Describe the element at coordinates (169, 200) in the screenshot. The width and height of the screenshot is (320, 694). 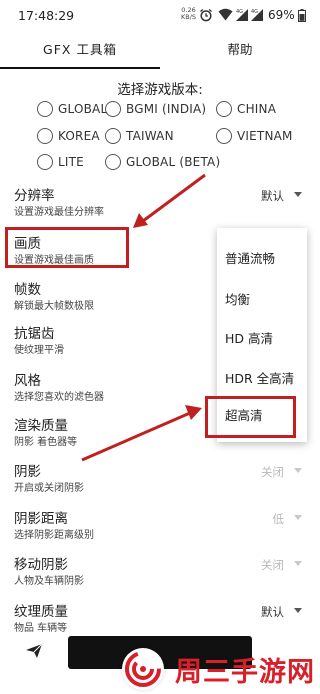
I see `arrow-to-graphics` at that location.